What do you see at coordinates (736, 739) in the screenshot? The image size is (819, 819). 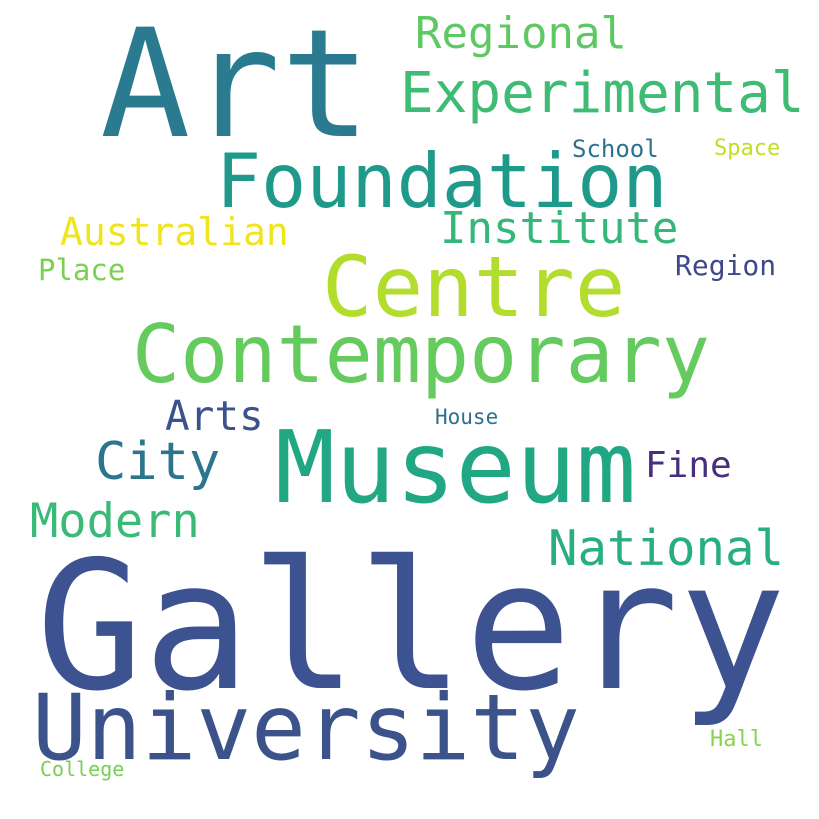 I see `word-hall: Hall` at bounding box center [736, 739].